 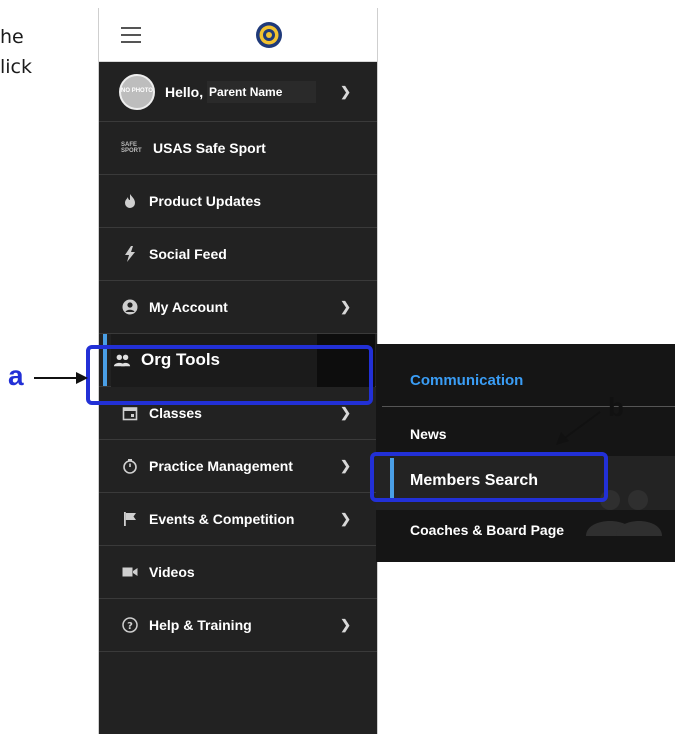 I want to click on avatar: NO PHOTO, so click(x=137, y=91).